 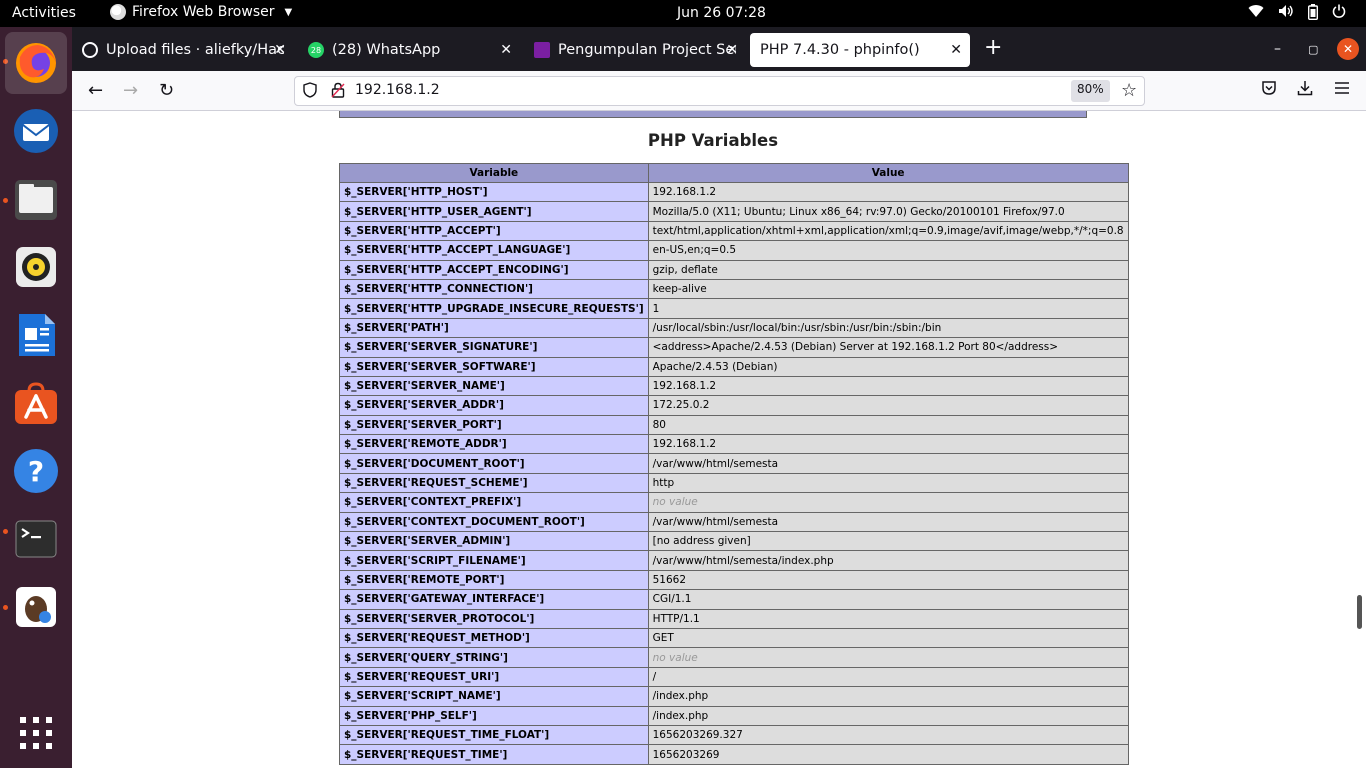 What do you see at coordinates (1342, 90) in the screenshot?
I see `hamburger-menu-icon` at bounding box center [1342, 90].